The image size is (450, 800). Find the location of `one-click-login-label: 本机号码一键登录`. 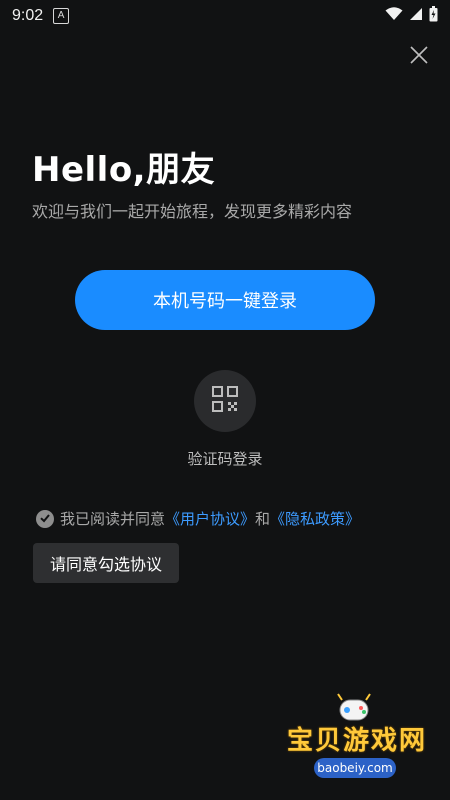

one-click-login-label: 本机号码一键登录 is located at coordinates (225, 301).